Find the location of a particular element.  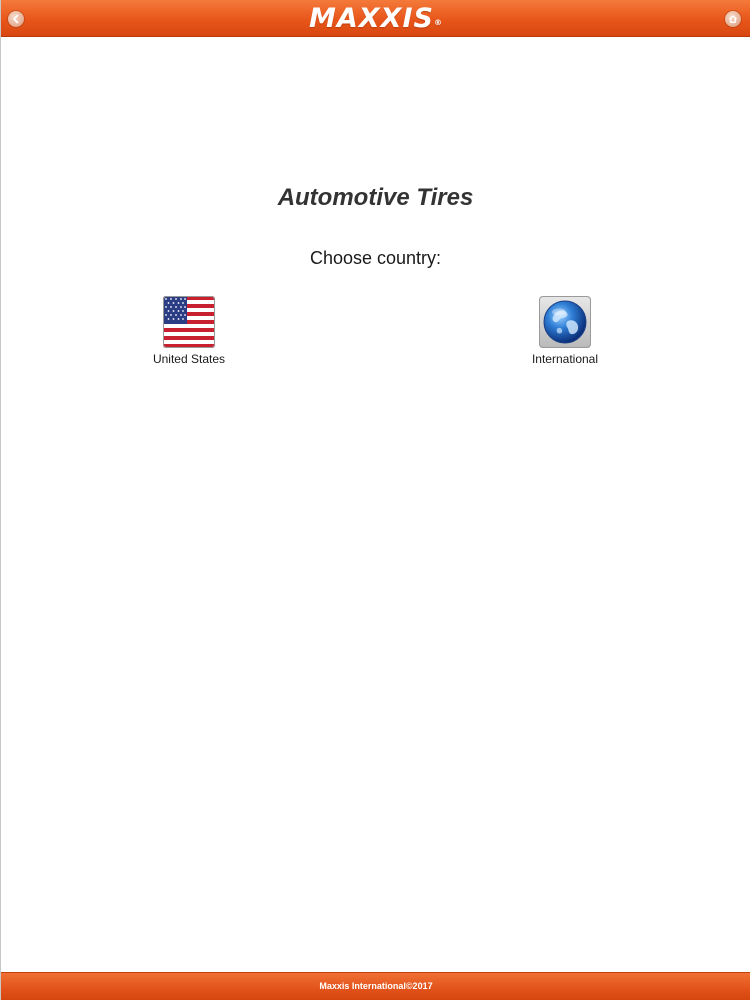

home-button is located at coordinates (733, 19).